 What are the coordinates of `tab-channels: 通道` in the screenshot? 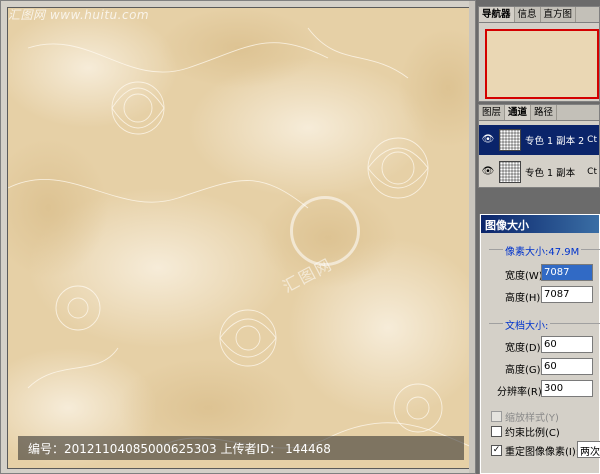 It's located at (518, 112).